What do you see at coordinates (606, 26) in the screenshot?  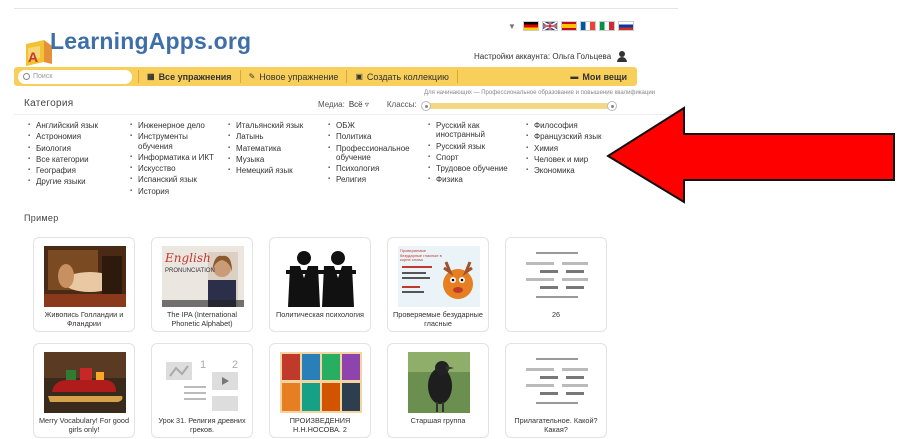 I see `flag-it-icon` at bounding box center [606, 26].